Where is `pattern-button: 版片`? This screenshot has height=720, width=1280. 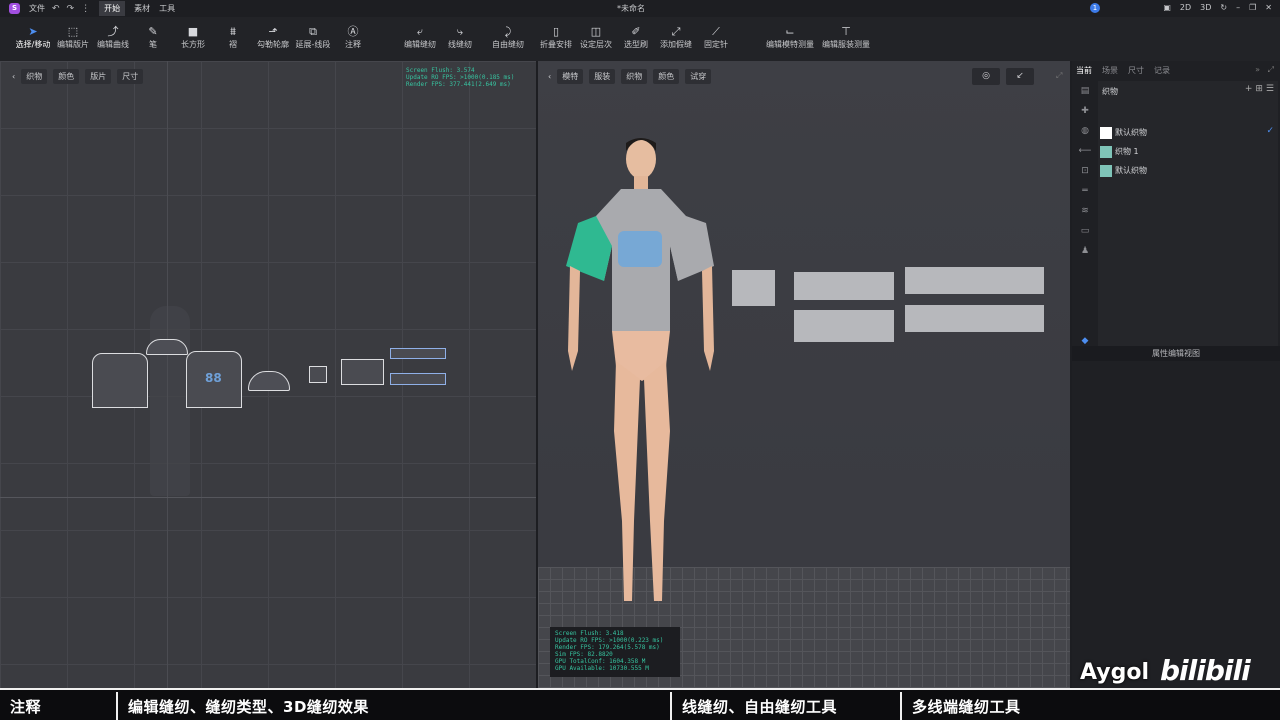 pattern-button: 版片 is located at coordinates (98, 76).